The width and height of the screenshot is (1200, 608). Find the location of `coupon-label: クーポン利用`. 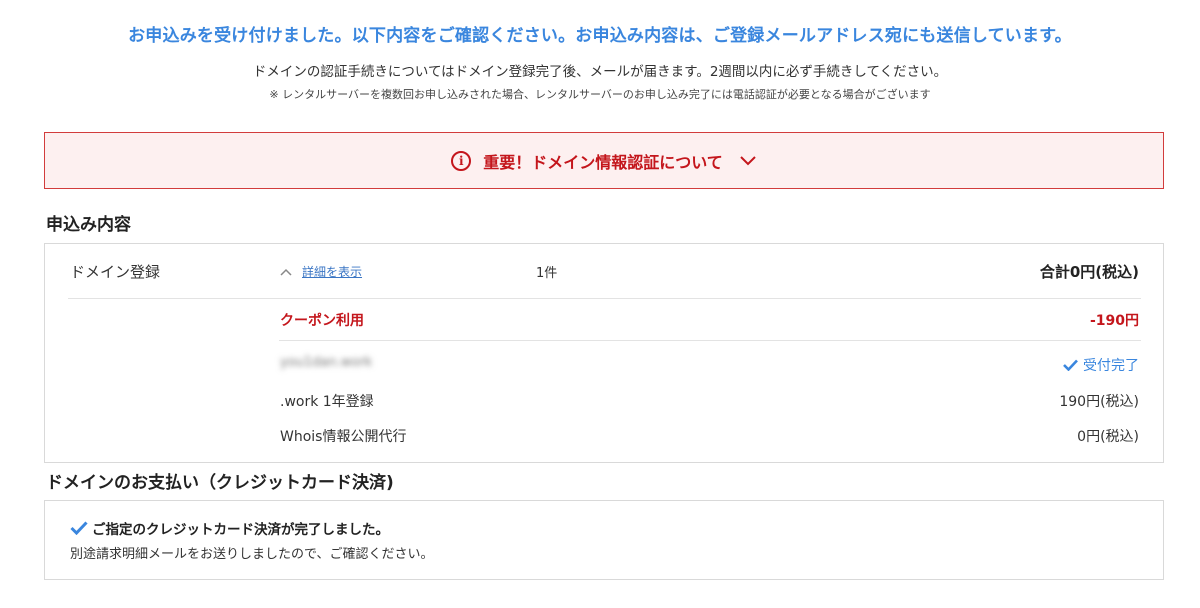

coupon-label: クーポン利用 is located at coordinates (322, 321).